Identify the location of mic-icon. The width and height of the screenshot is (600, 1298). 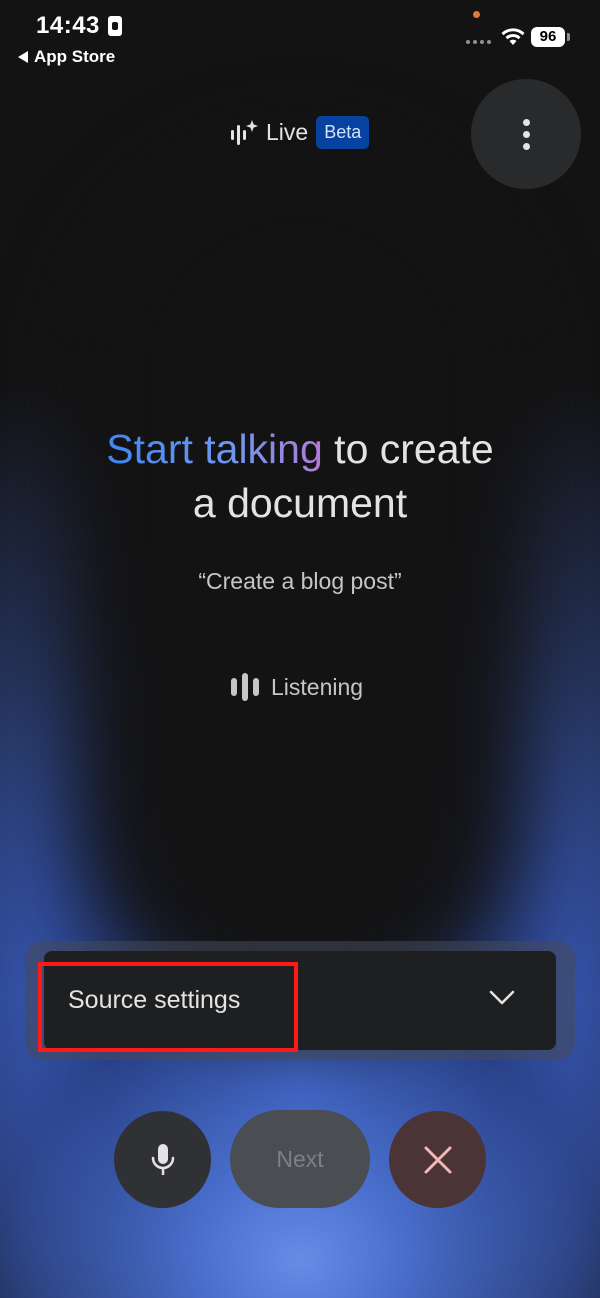
(162, 1159).